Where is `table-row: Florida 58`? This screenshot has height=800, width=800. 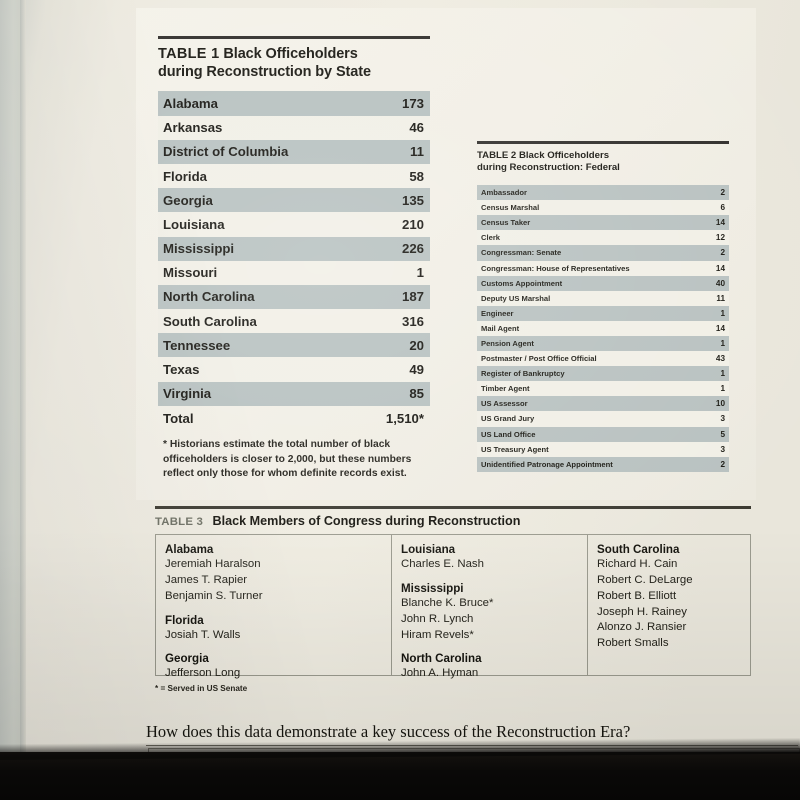 table-row: Florida 58 is located at coordinates (294, 176).